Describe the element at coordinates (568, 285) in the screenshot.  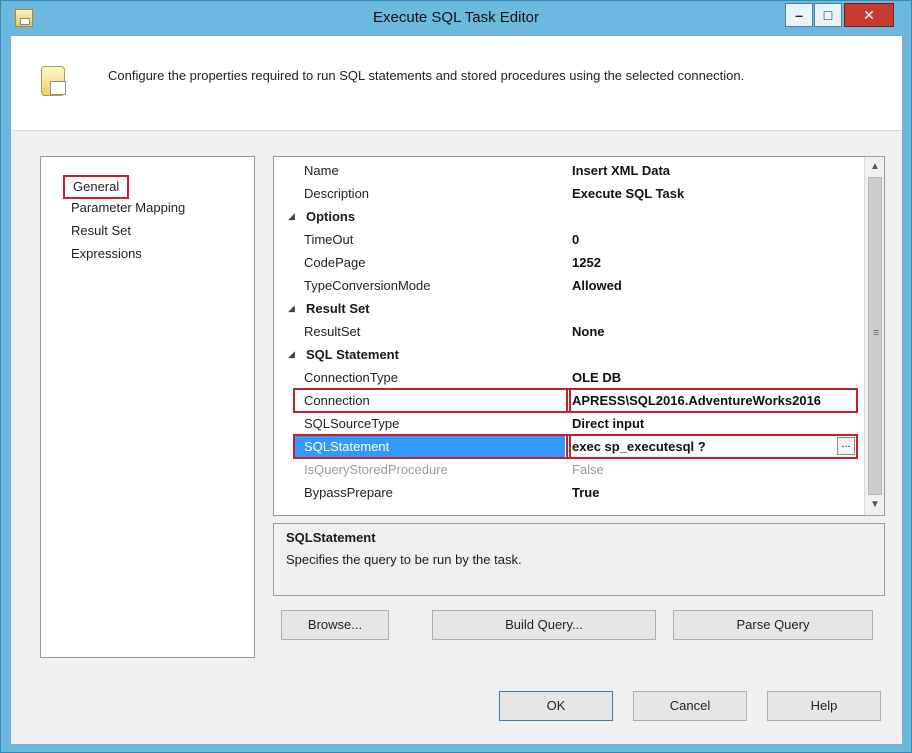
I see `property-row-typeconversionmode: TypeConversionMode Allowed` at that location.